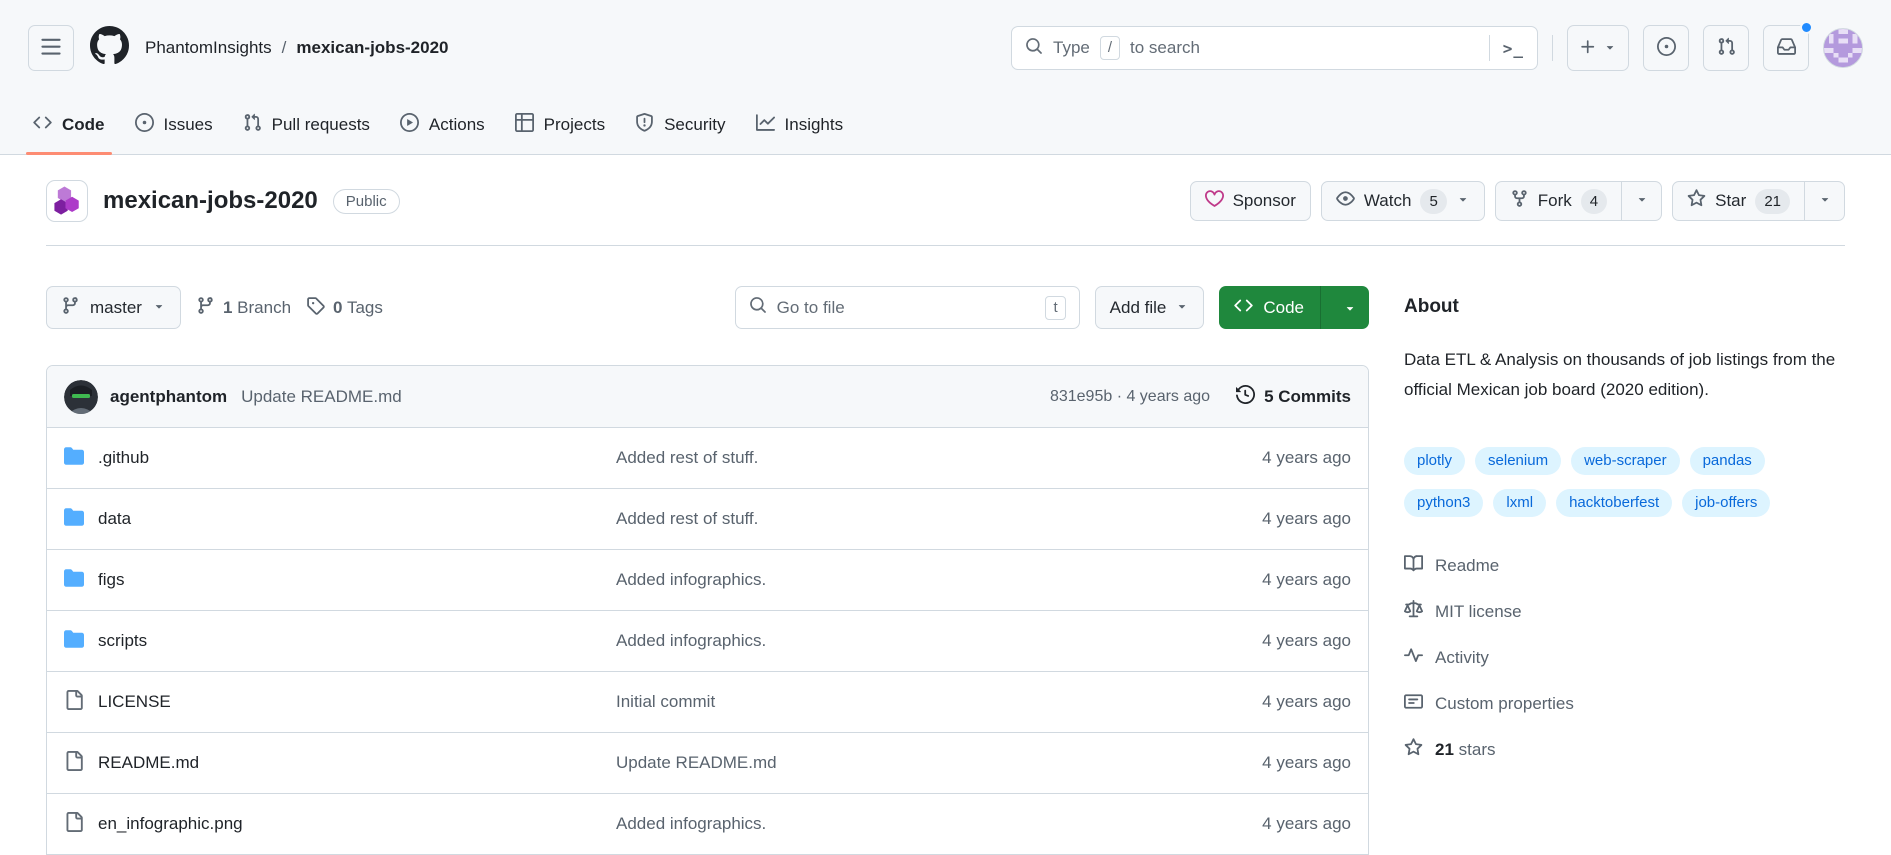  What do you see at coordinates (321, 397) in the screenshot?
I see `commit-message: Update README.md` at bounding box center [321, 397].